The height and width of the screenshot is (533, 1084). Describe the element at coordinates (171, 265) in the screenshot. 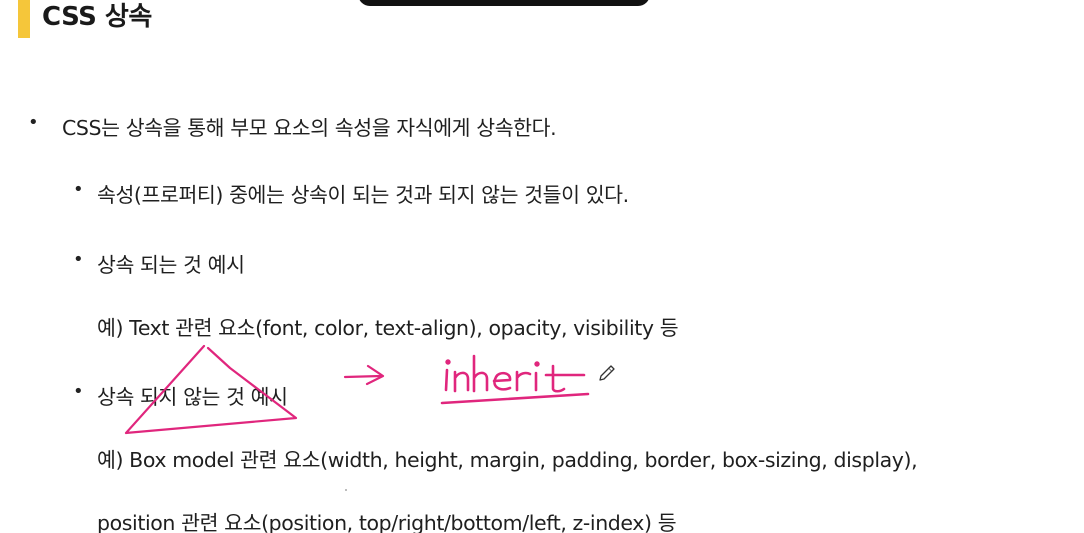

I see `text-line-3: 상속 되는 것 예시` at that location.